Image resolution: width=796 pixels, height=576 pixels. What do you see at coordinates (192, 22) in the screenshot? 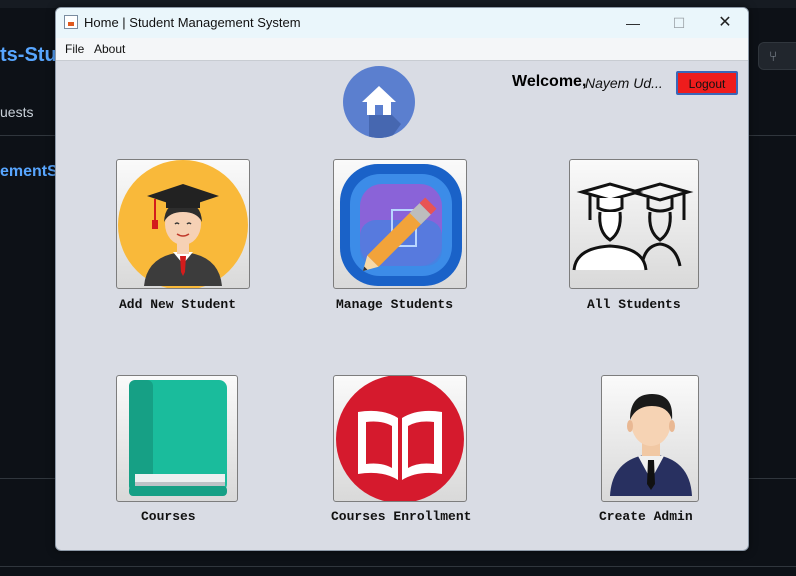
I see `window-title: Home | Student Management System` at bounding box center [192, 22].